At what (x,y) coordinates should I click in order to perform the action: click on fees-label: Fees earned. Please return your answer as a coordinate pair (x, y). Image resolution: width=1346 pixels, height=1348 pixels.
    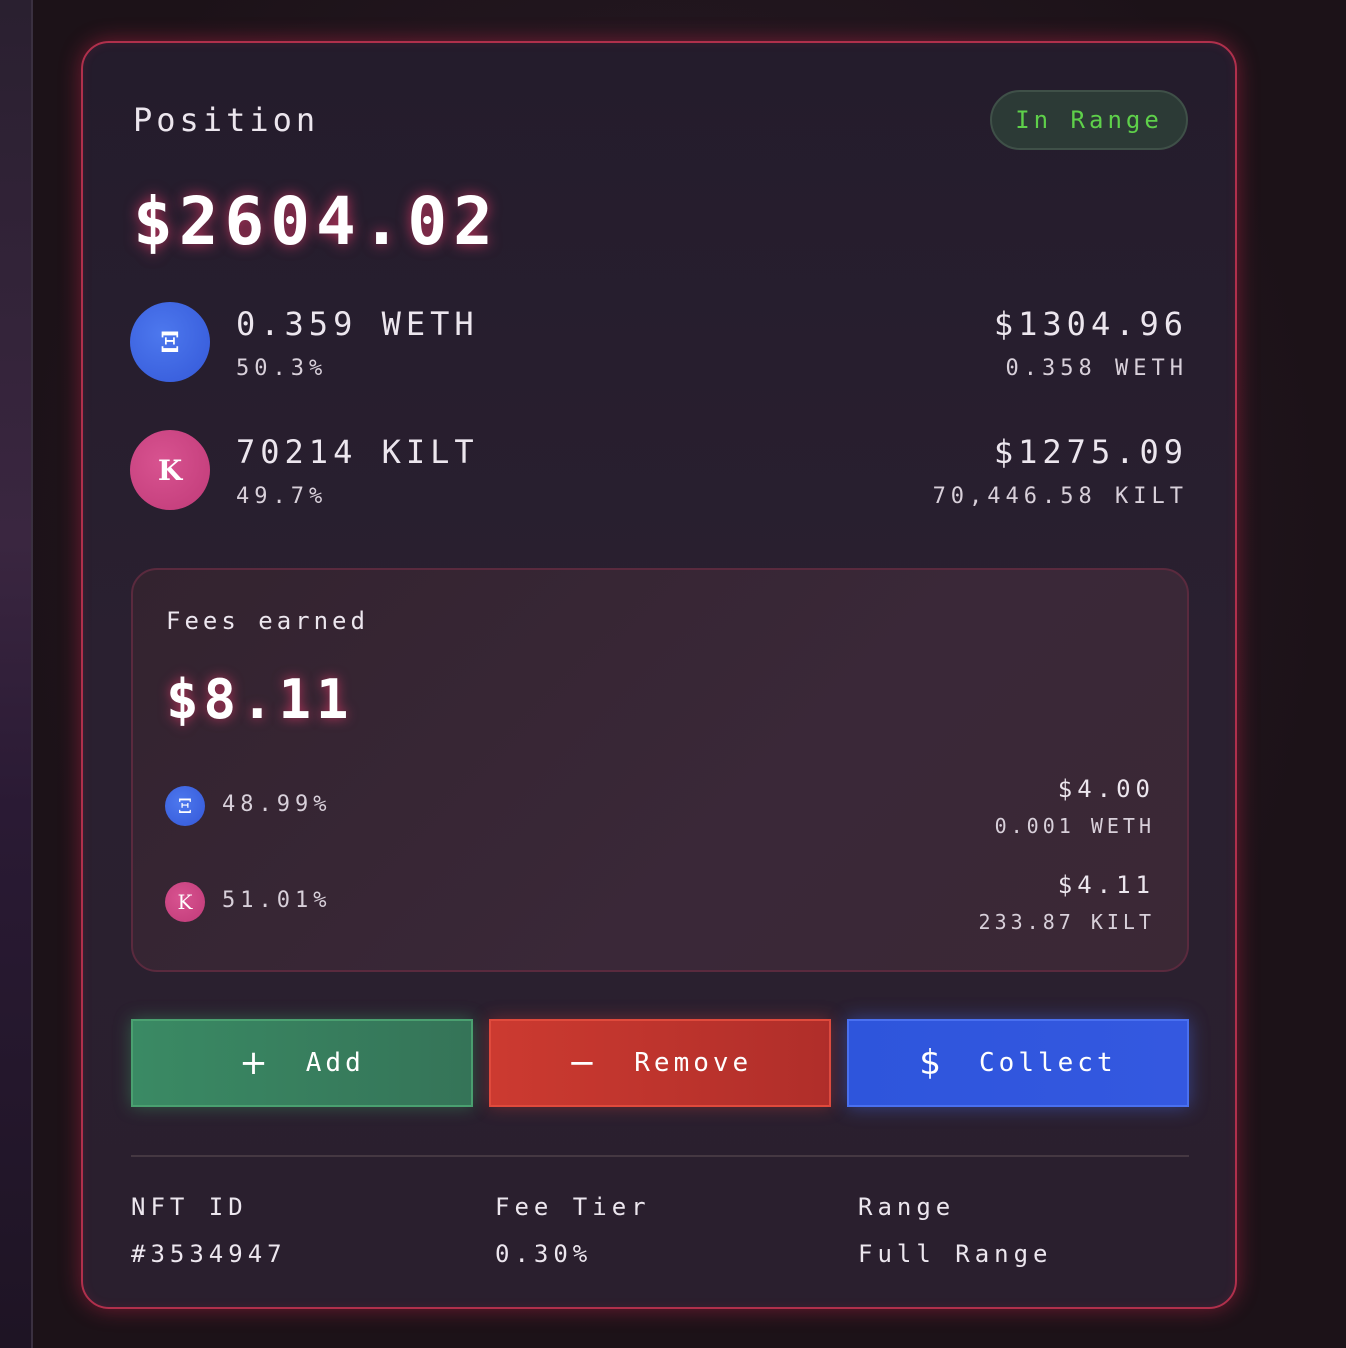
    Looking at the image, I should click on (267, 621).